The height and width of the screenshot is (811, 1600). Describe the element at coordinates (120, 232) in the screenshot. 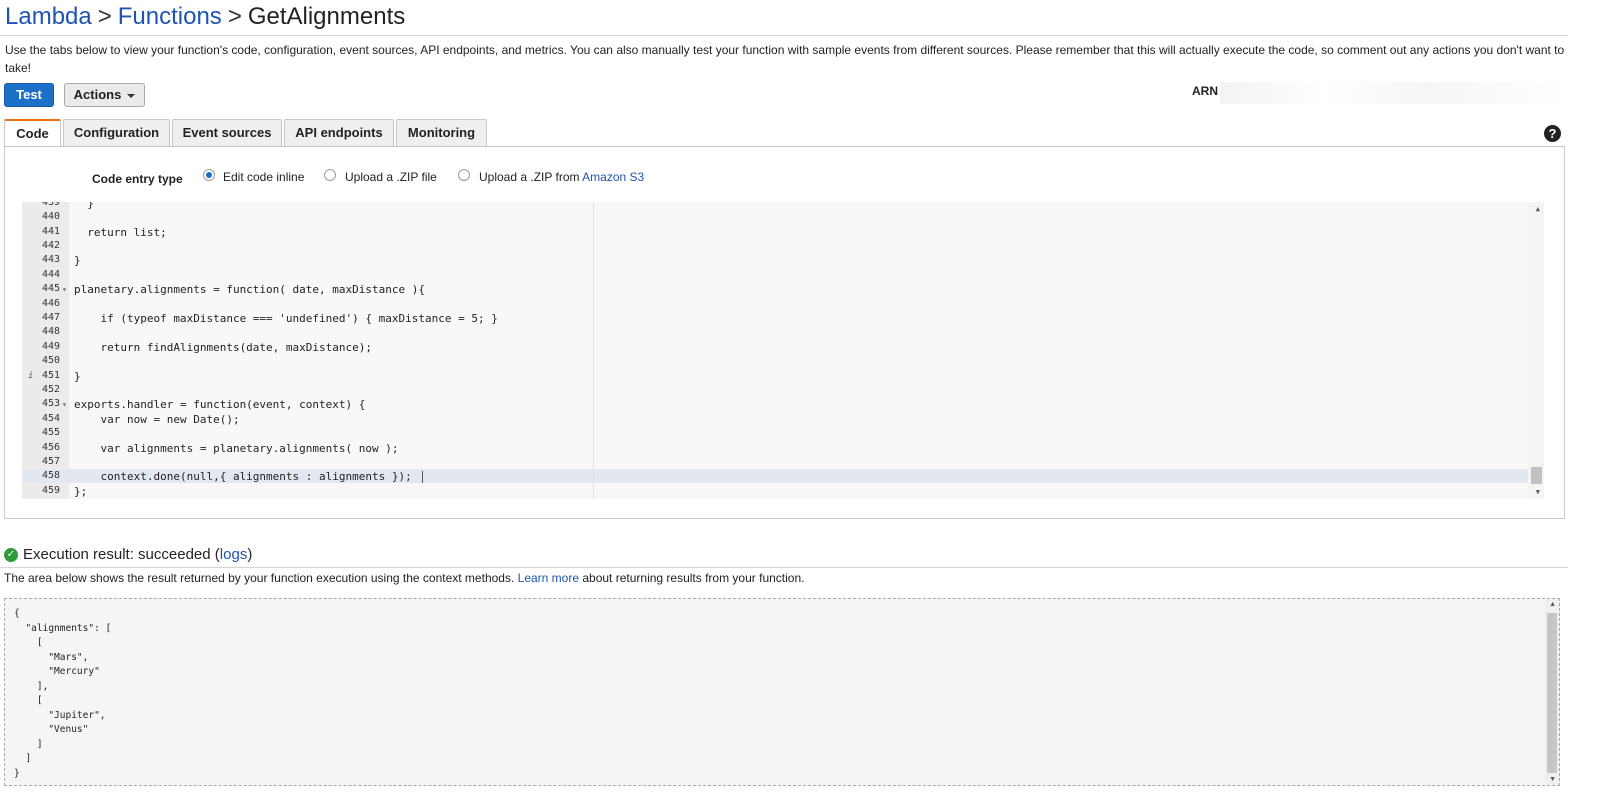

I see `code-line: return list;` at that location.